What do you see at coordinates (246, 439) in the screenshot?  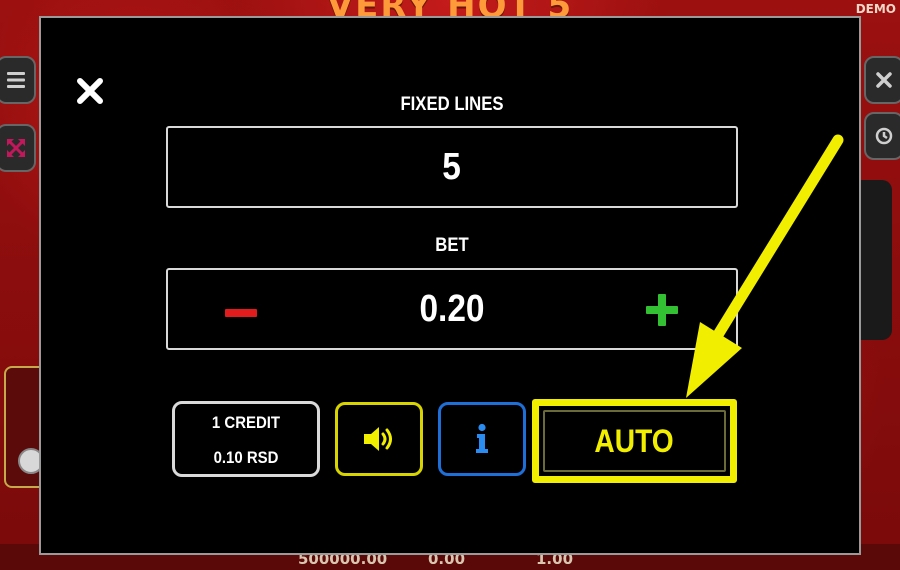 I see `credit-info: 1 CREDIT 0.10 RSD` at bounding box center [246, 439].